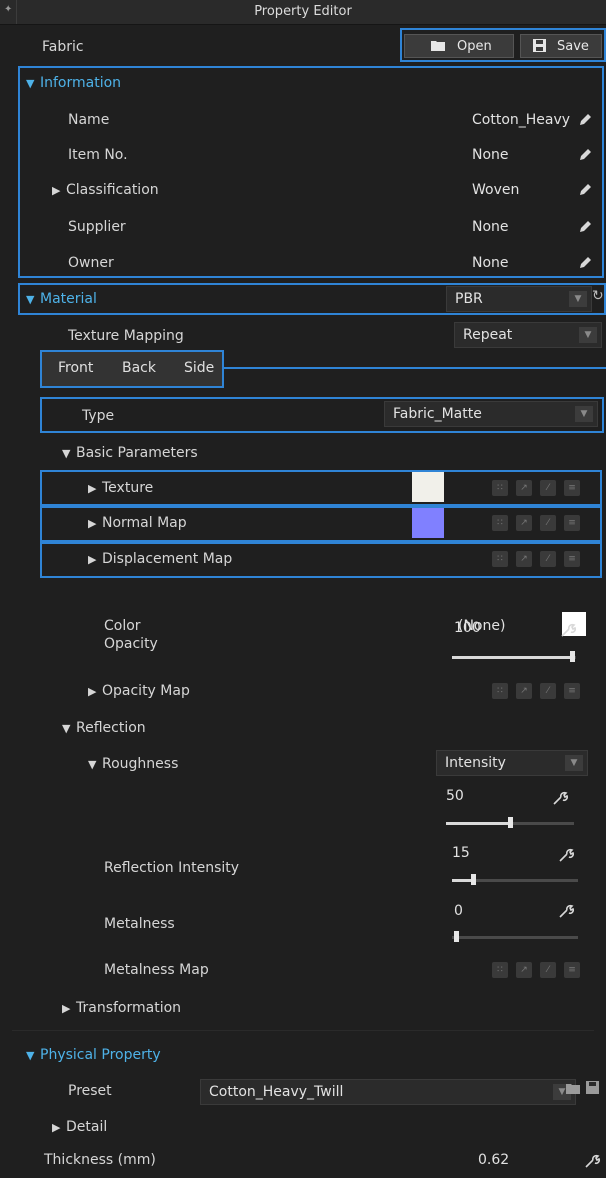  Describe the element at coordinates (305, 626) in the screenshot. I see `color-row: Color (None)` at that location.